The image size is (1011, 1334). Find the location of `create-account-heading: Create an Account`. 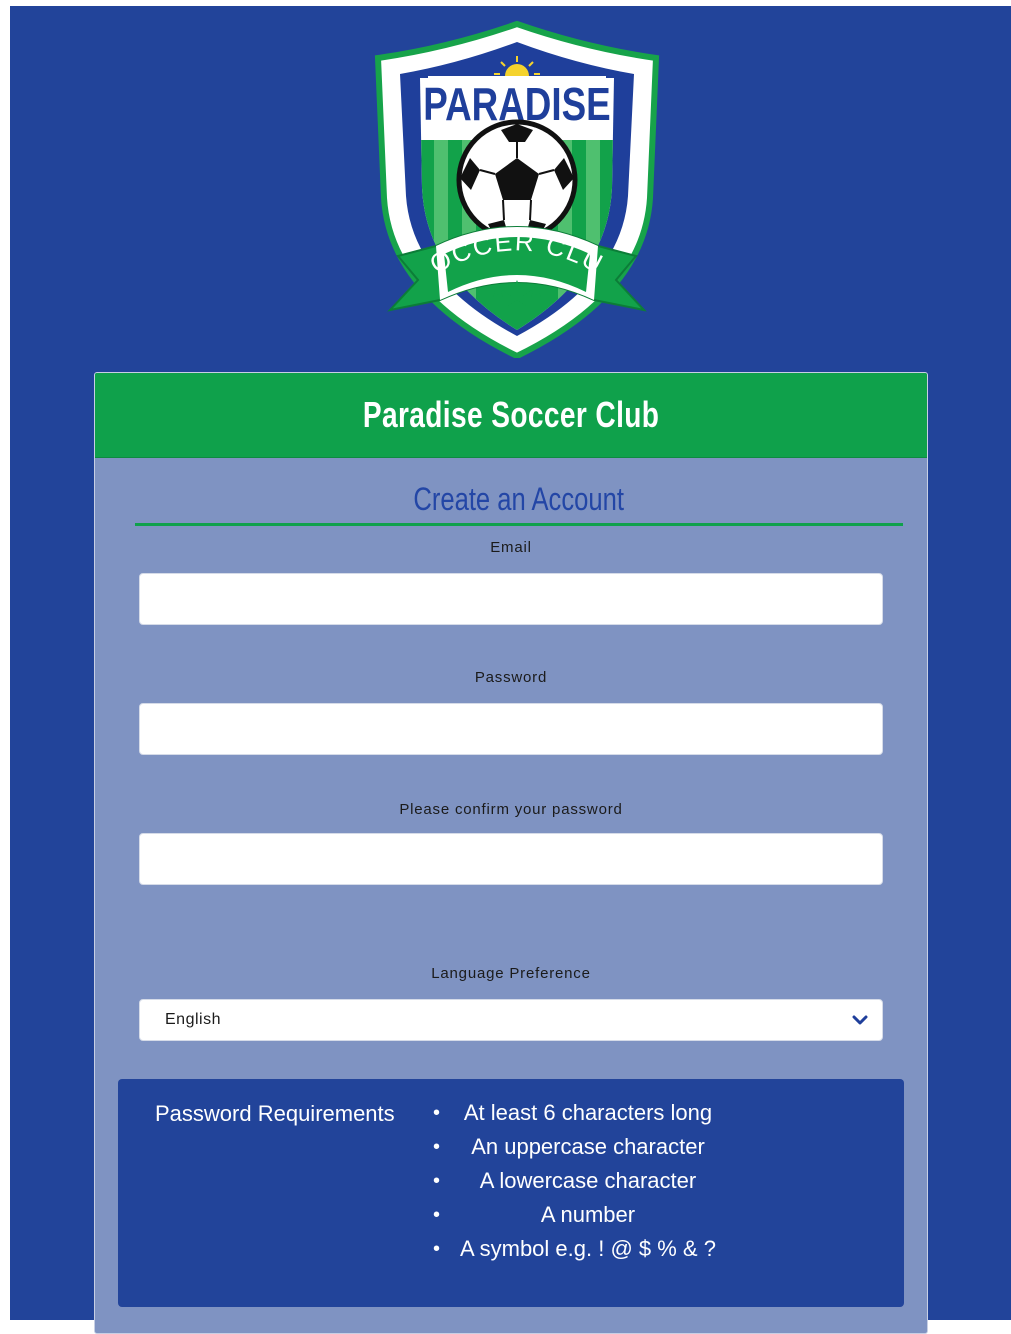

create-account-heading: Create an Account is located at coordinates (519, 499).